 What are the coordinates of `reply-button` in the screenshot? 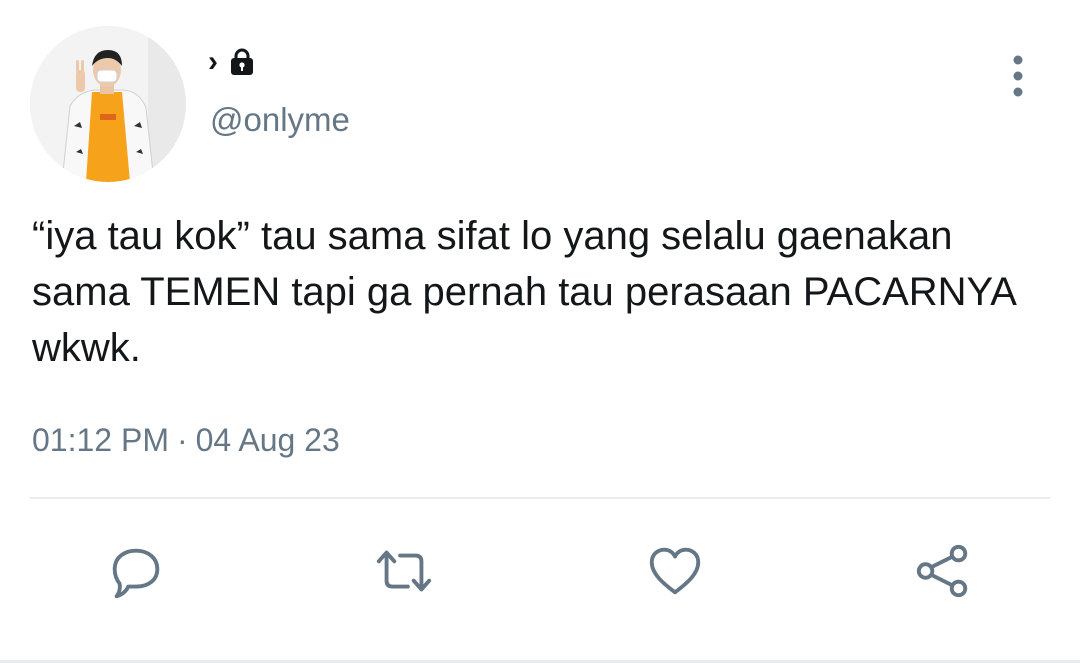 It's located at (136, 571).